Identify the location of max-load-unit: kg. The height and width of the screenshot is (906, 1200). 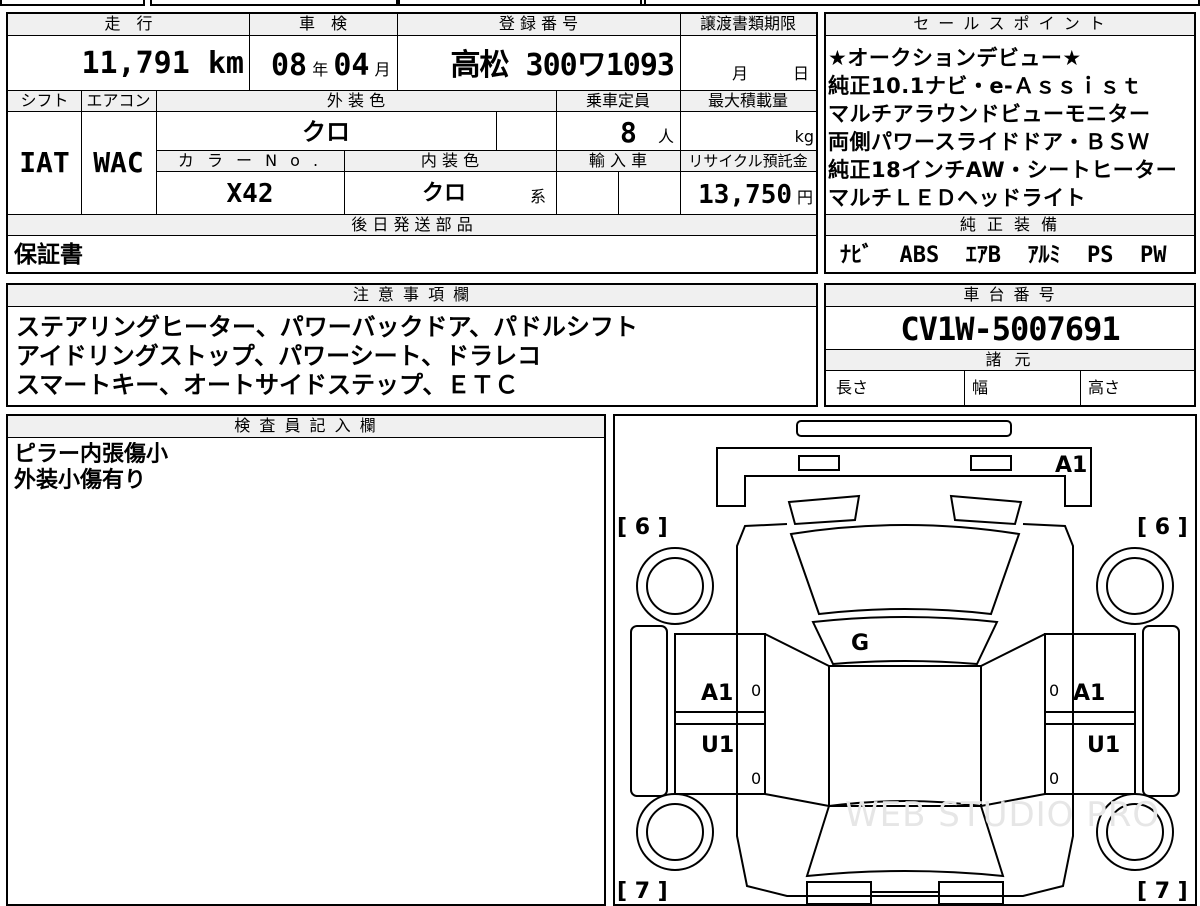
(804, 136).